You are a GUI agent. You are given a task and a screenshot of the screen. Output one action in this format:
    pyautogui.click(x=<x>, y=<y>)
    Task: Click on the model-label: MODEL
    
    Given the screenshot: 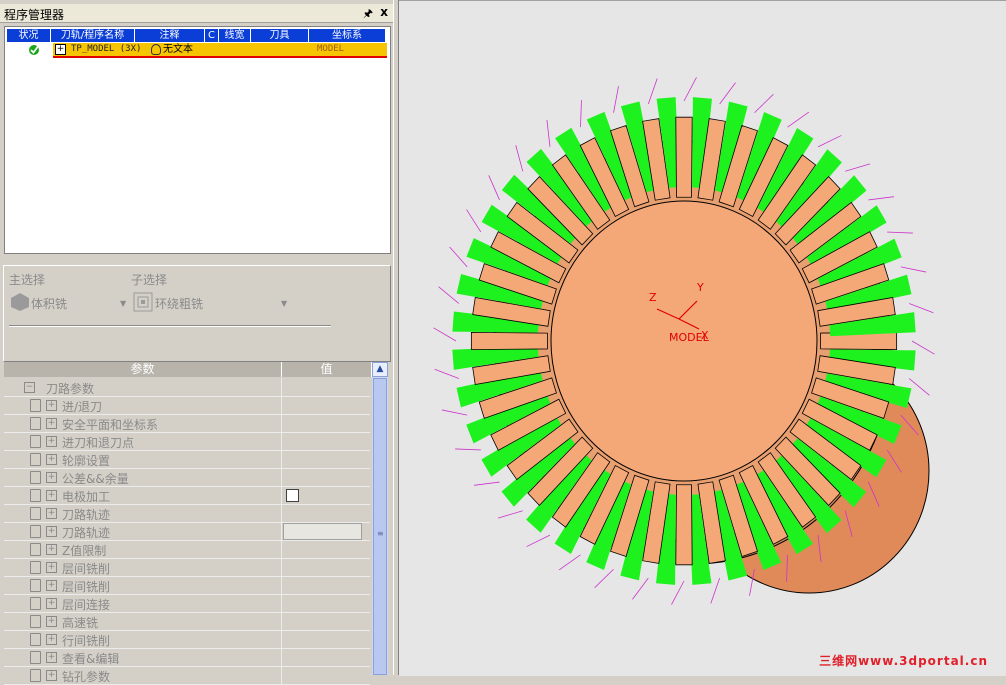 What is the action you would take?
    pyautogui.click(x=689, y=337)
    